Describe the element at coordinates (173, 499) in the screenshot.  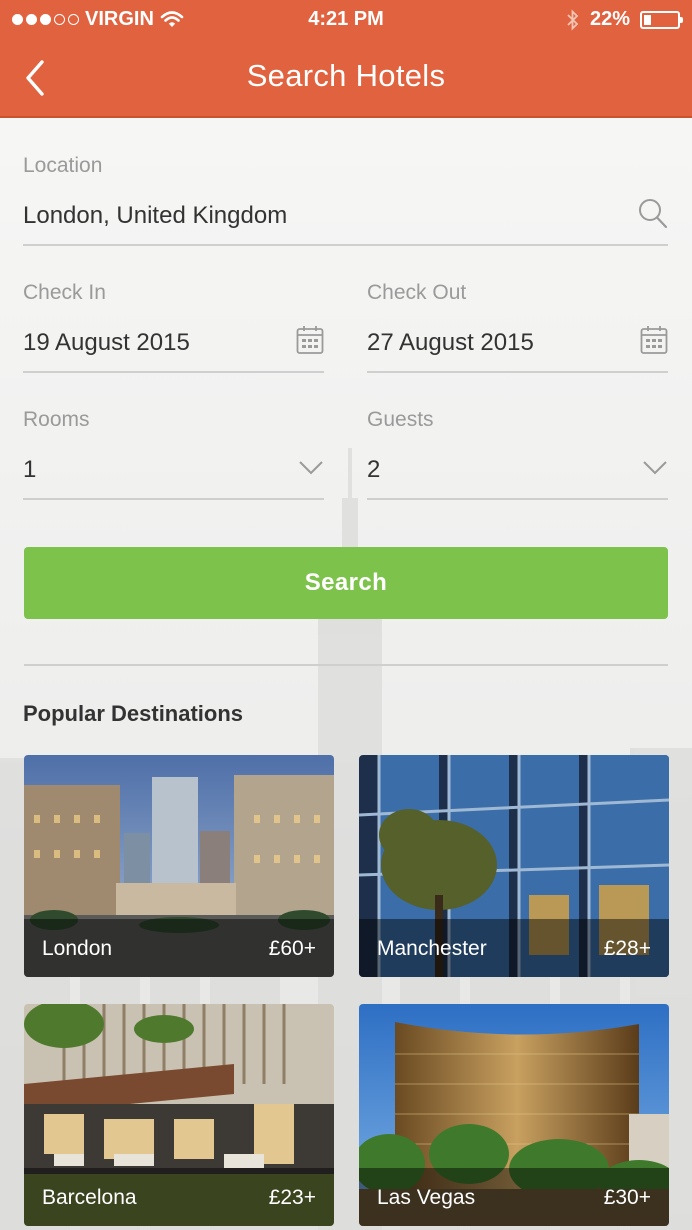
I see `rooms-underline` at that location.